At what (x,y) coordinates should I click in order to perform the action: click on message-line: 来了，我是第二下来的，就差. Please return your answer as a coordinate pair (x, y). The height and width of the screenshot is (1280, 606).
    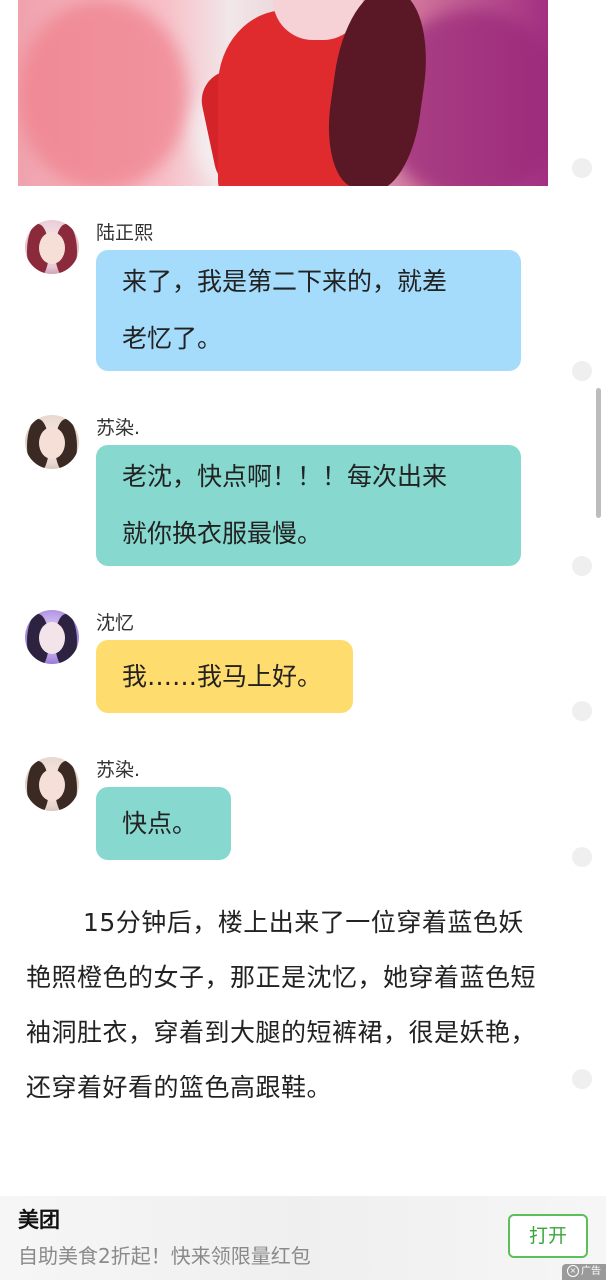
    Looking at the image, I should click on (285, 281).